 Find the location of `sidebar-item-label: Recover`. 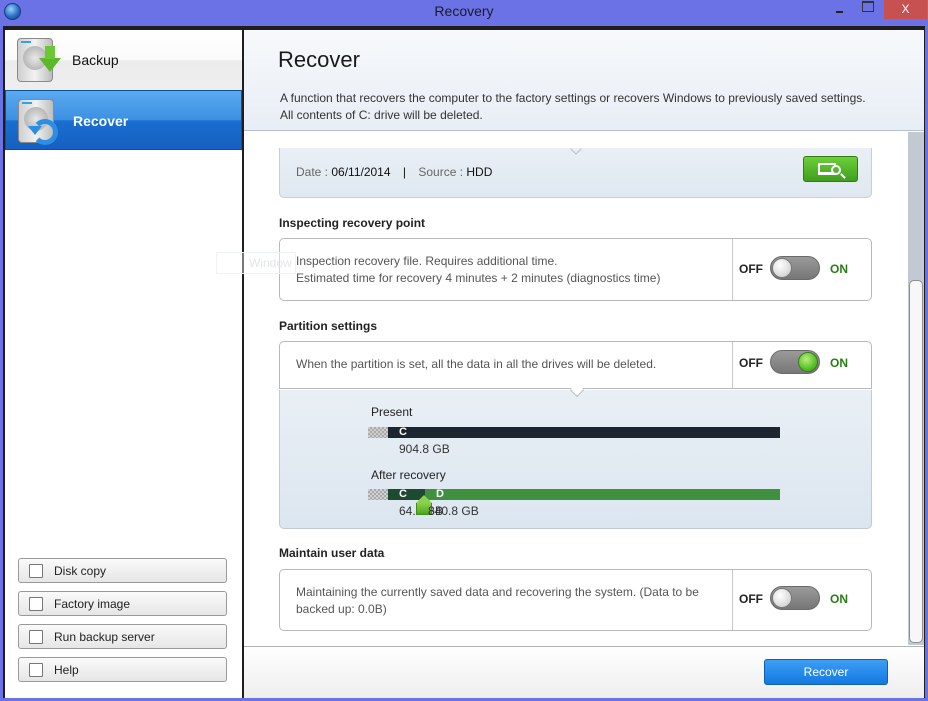

sidebar-item-label: Recover is located at coordinates (101, 121).